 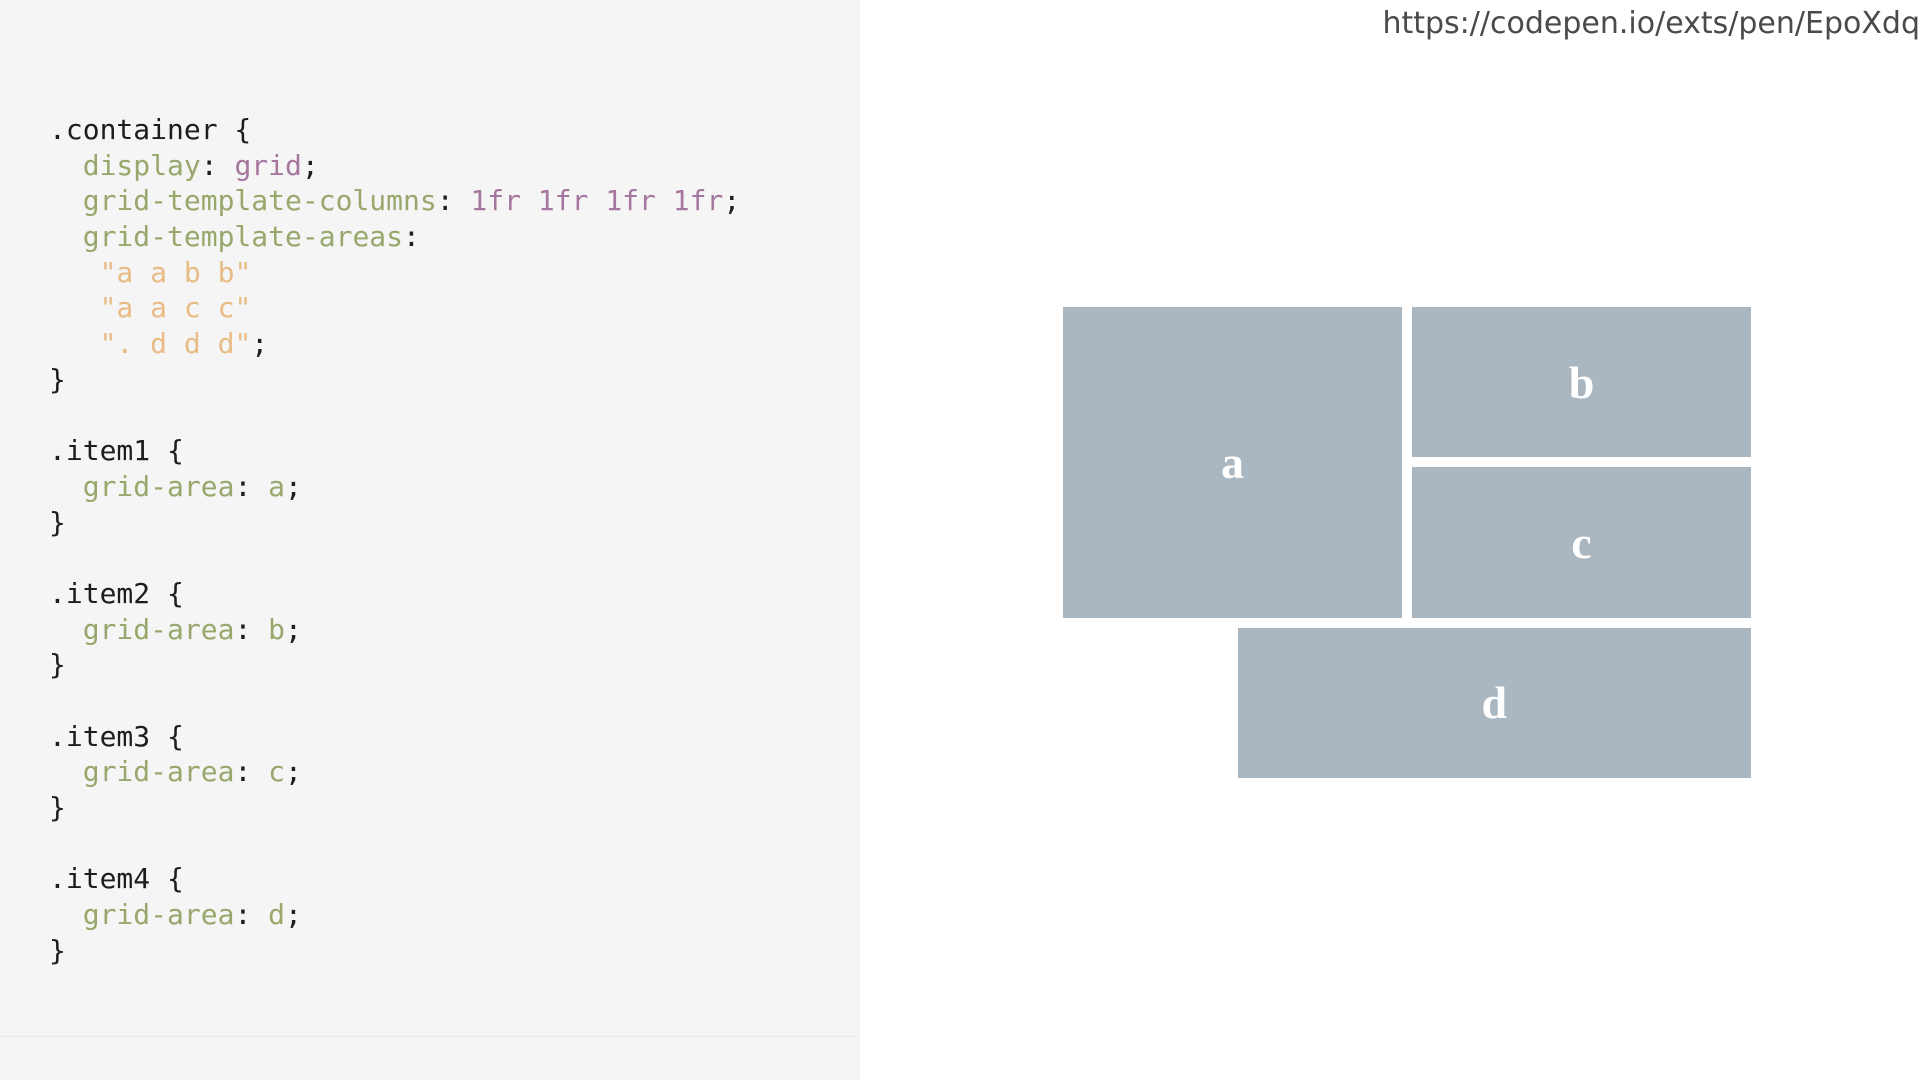 What do you see at coordinates (394, 915) in the screenshot?
I see `code-line: grid-area: d;` at bounding box center [394, 915].